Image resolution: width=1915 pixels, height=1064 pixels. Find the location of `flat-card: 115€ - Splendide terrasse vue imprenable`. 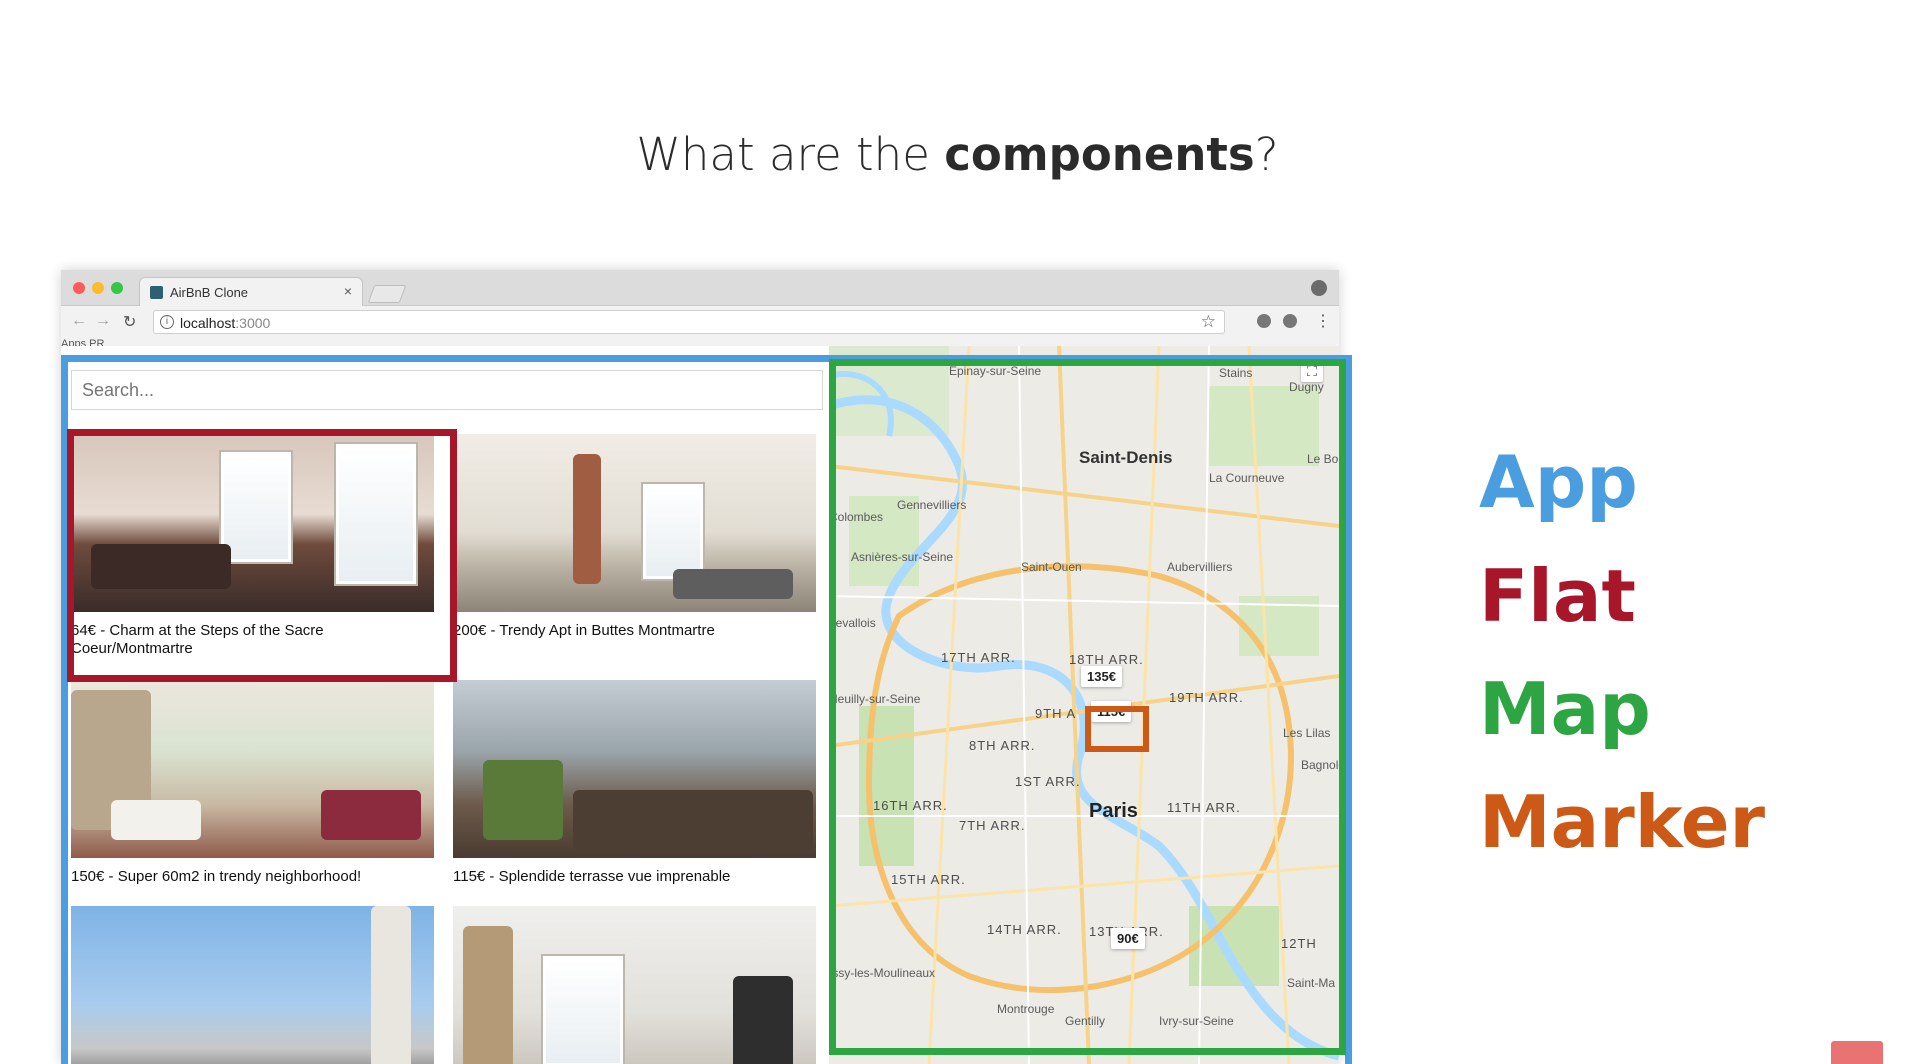

flat-card: 115€ - Splendide terrasse vue imprenable is located at coordinates (634, 783).